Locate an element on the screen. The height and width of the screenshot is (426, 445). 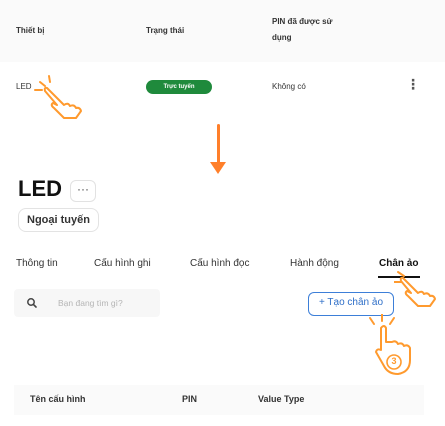
device-table-header is located at coordinates (222, 31).